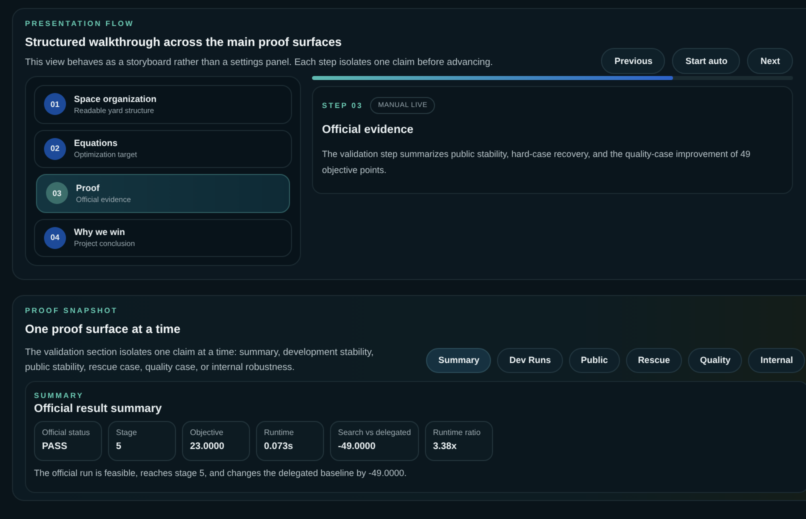  What do you see at coordinates (55, 237) in the screenshot?
I see `step-number: 04` at bounding box center [55, 237].